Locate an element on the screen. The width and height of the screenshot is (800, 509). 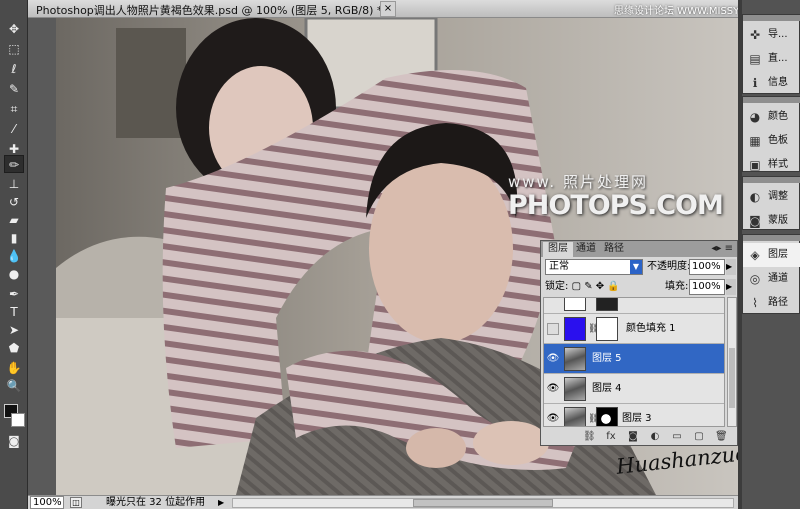
horizontal-scroll-thumb is located at coordinates (483, 503).